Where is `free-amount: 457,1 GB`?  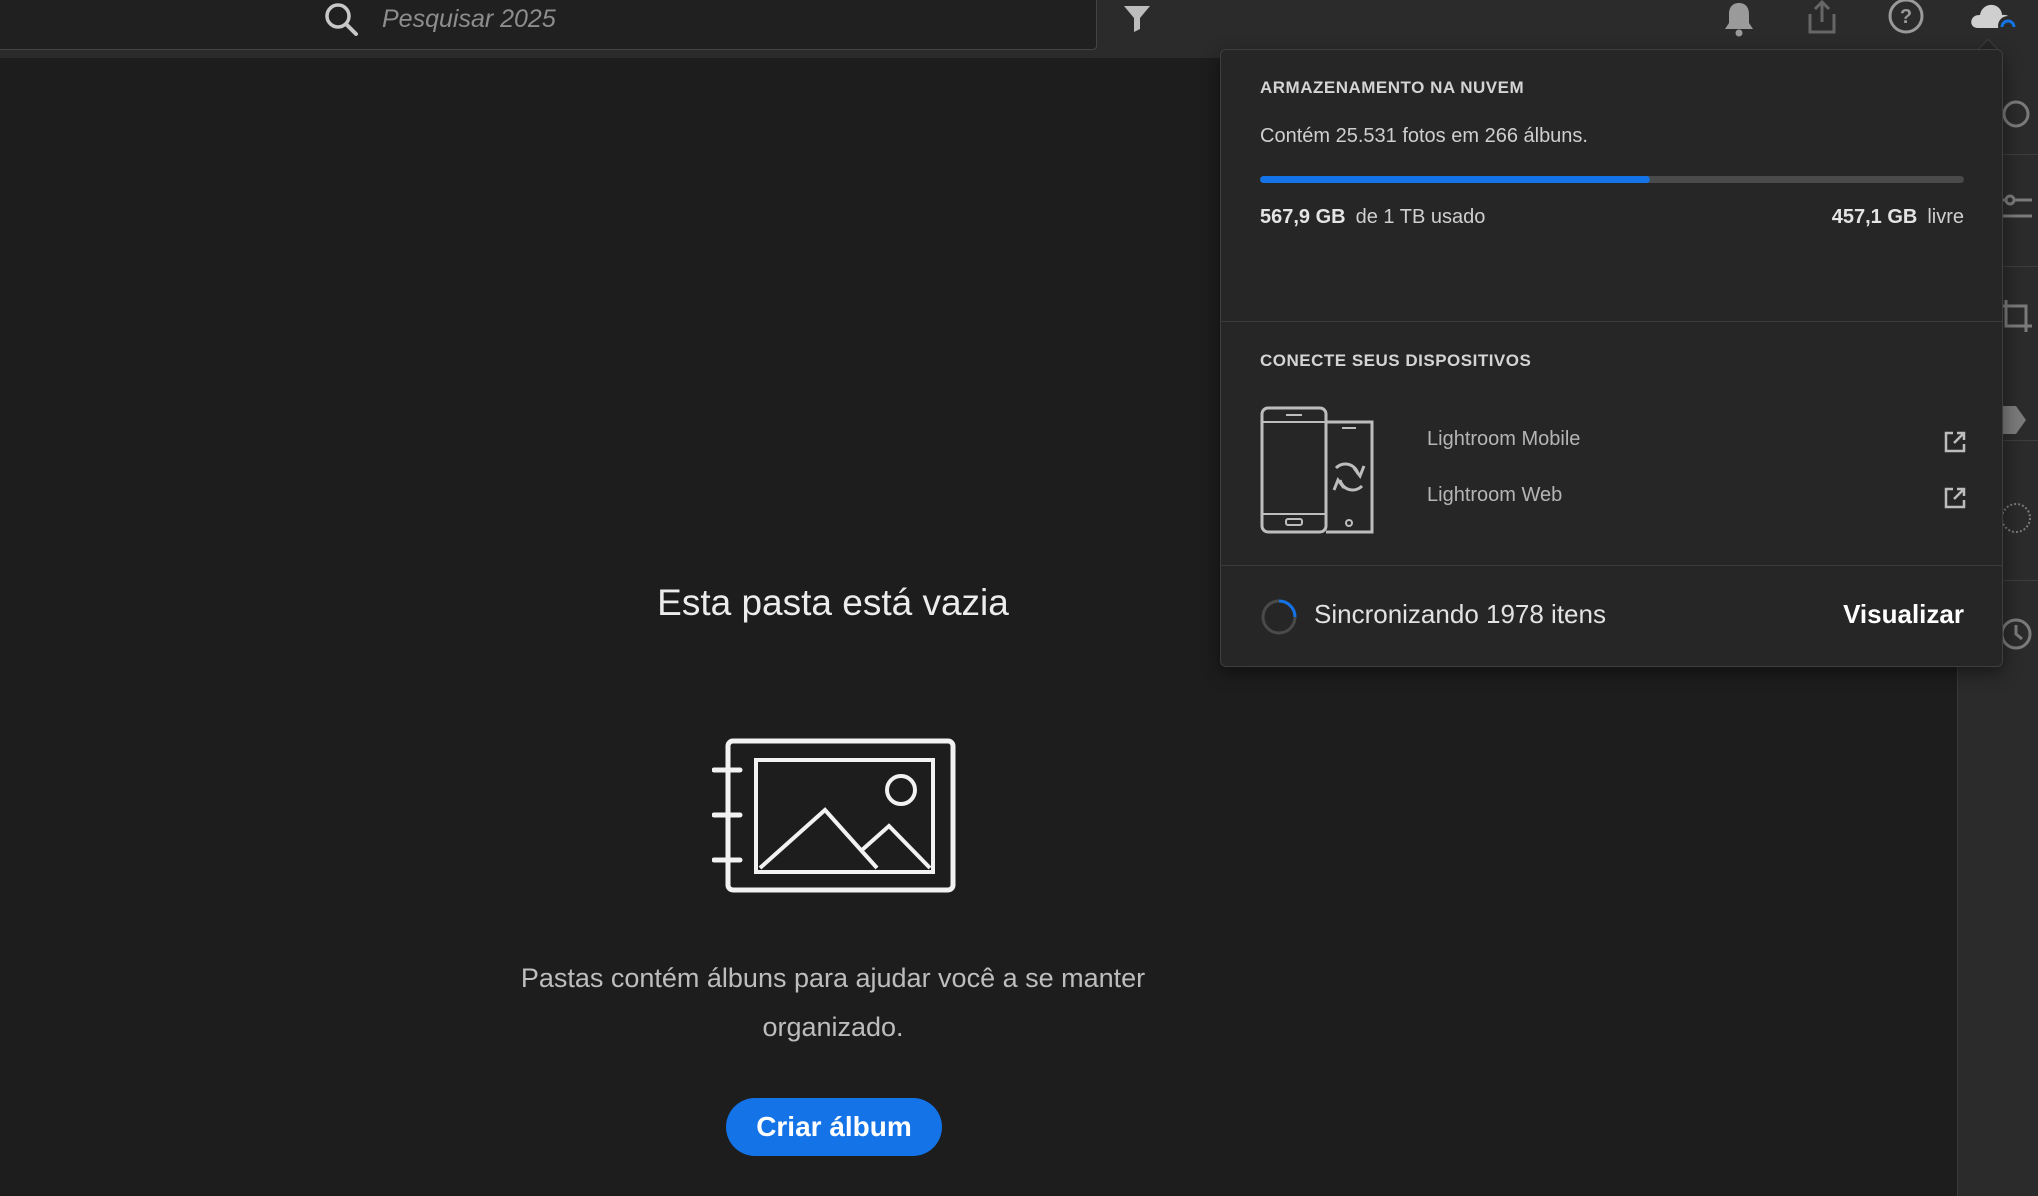 free-amount: 457,1 GB is located at coordinates (1874, 217).